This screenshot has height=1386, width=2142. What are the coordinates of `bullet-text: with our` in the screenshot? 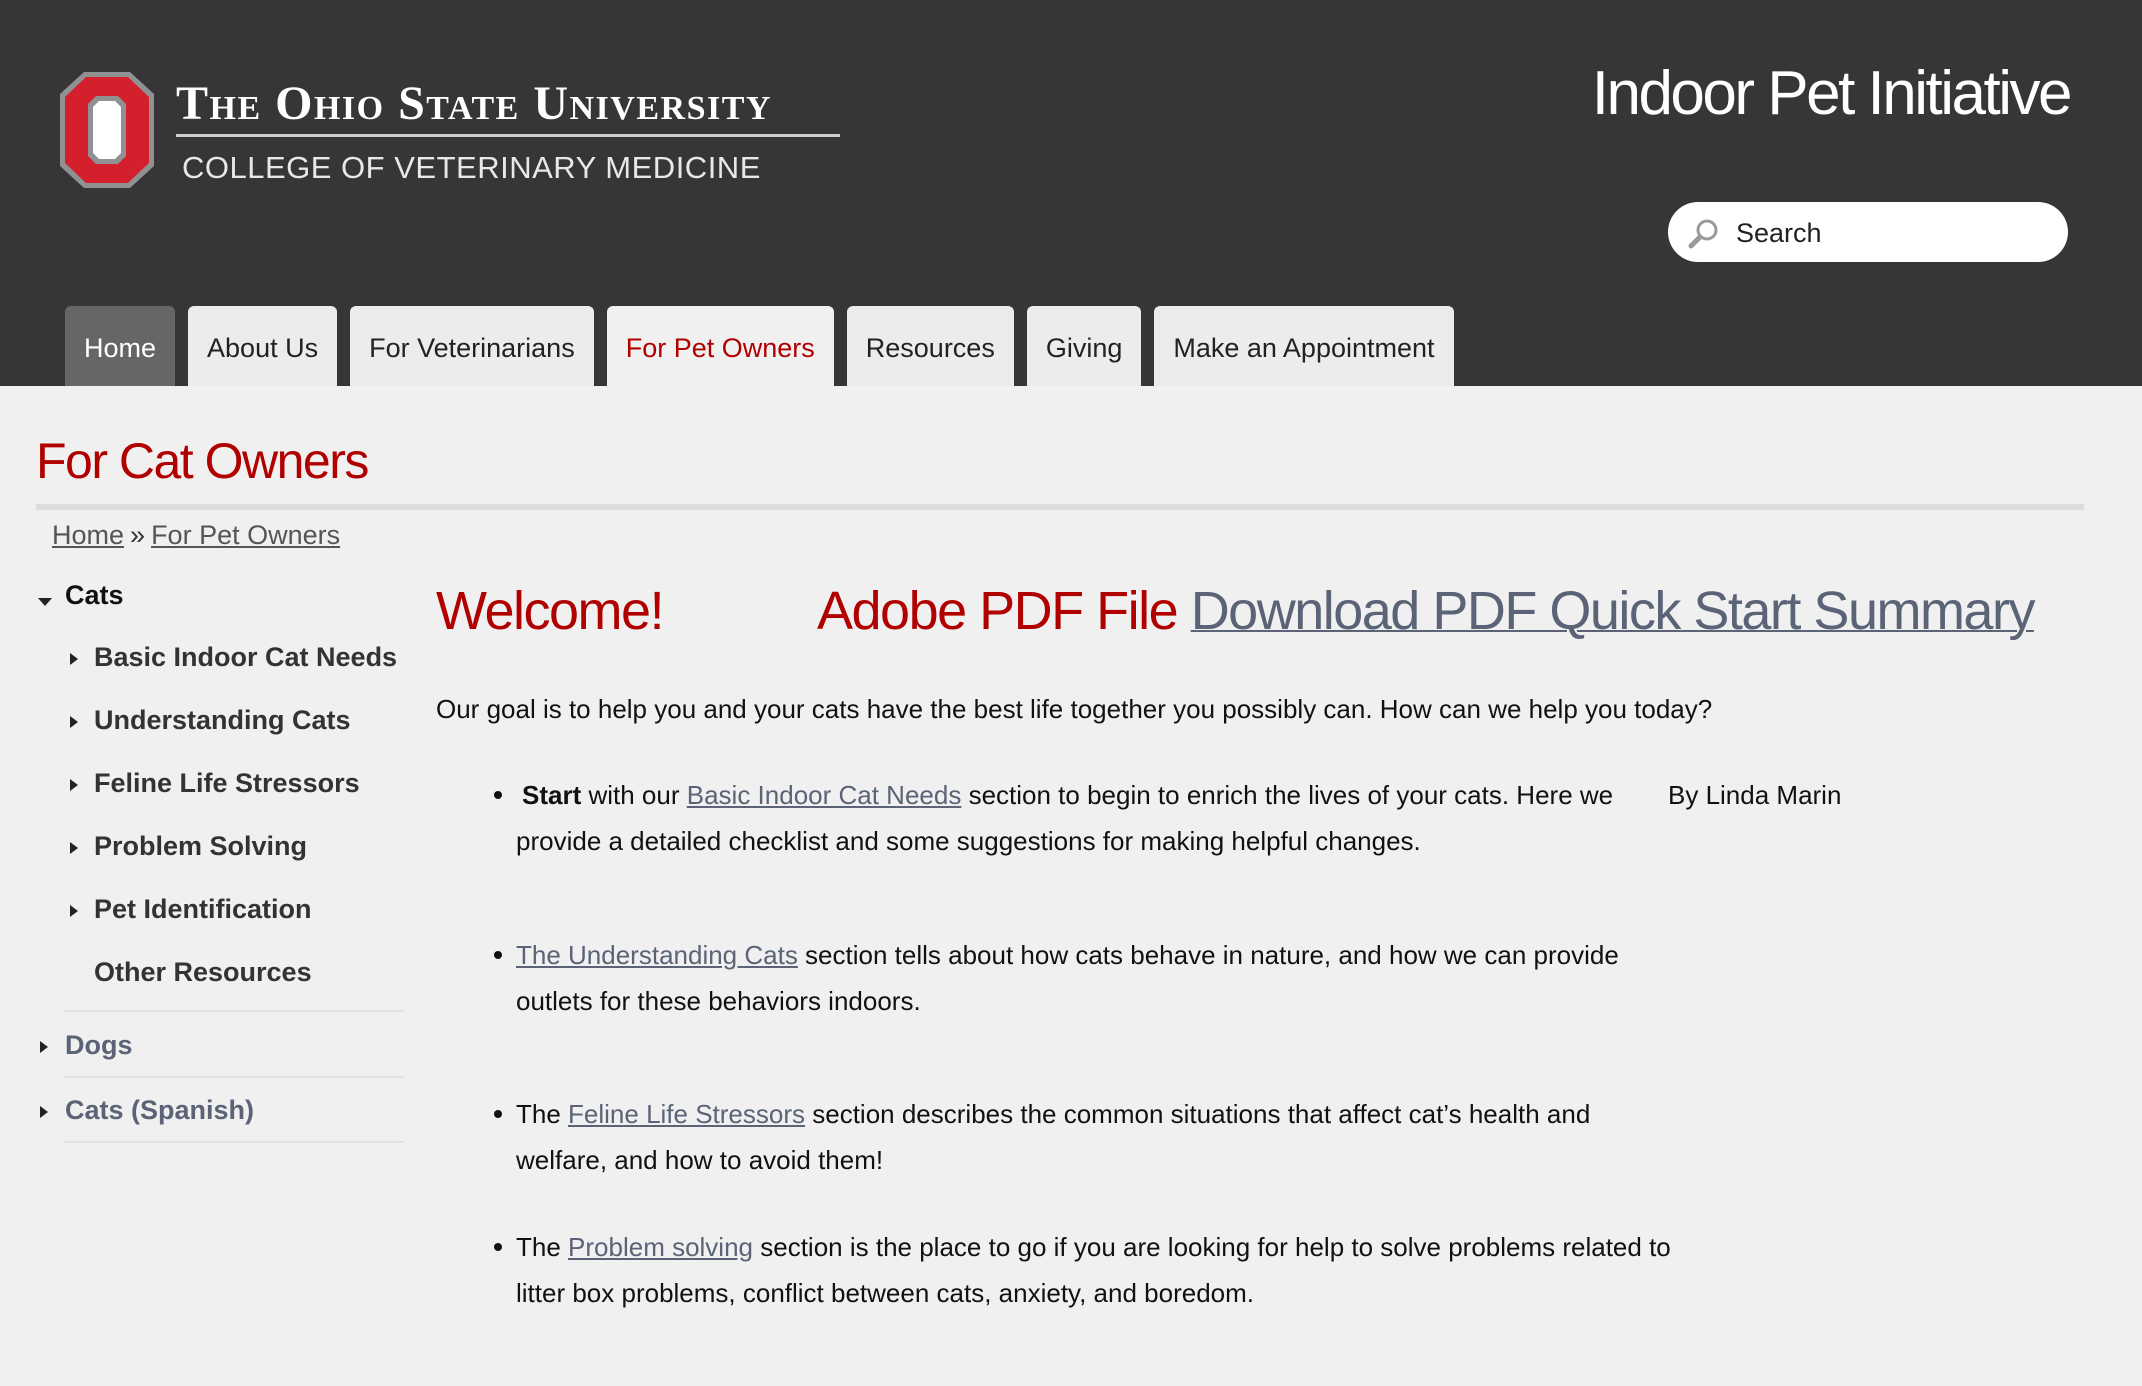 It's located at (634, 795).